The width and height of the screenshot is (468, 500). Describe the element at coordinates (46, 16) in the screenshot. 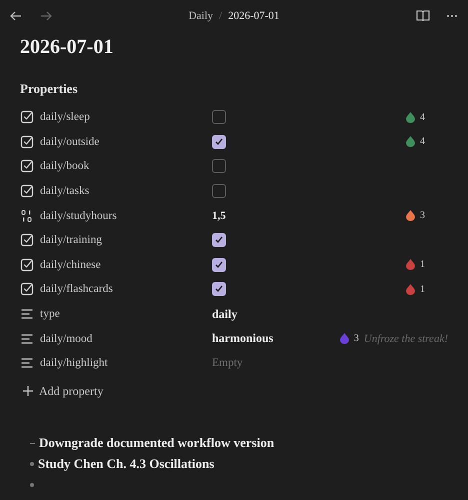

I see `forward-button` at that location.